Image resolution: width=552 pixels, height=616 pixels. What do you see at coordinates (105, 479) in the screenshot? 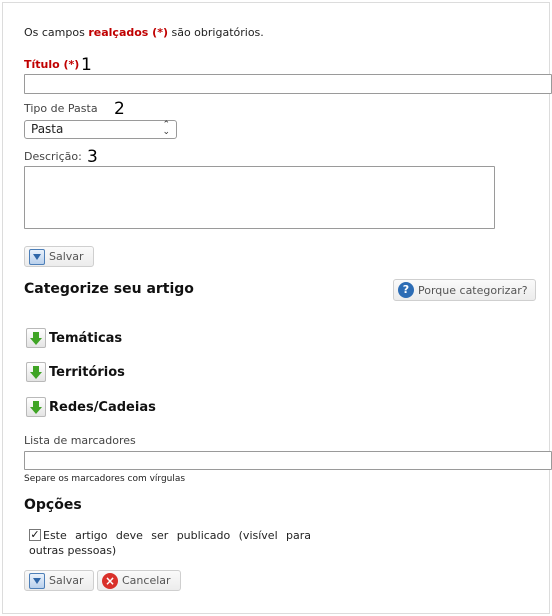
I see `tags-hint: Separe os marcadores com vírgulas` at bounding box center [105, 479].